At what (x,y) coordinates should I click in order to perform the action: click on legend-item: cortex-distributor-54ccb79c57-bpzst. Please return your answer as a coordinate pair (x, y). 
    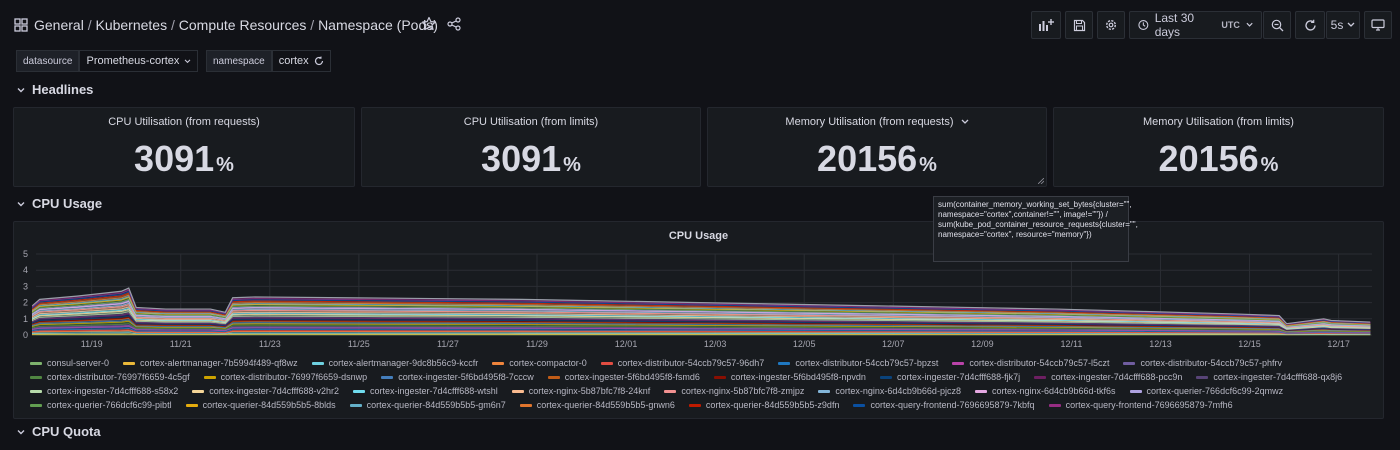
    Looking at the image, I should click on (858, 363).